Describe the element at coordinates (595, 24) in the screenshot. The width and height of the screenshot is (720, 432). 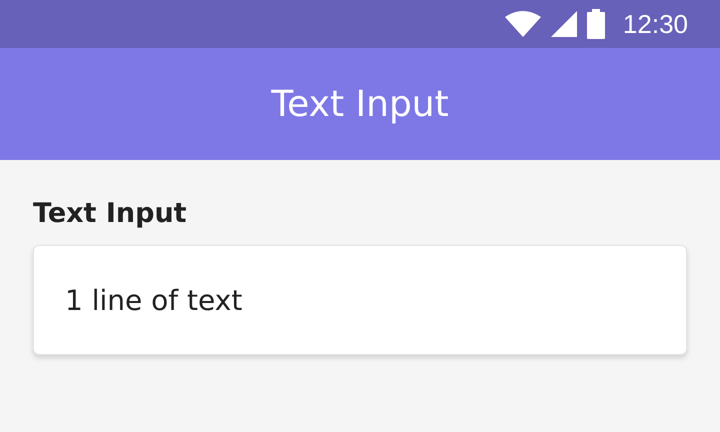
I see `battery-icon` at that location.